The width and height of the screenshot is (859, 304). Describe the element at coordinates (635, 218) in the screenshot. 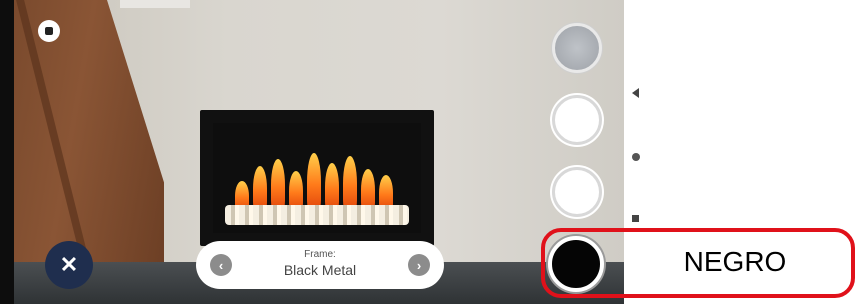

I see `recent-apps-icon` at that location.